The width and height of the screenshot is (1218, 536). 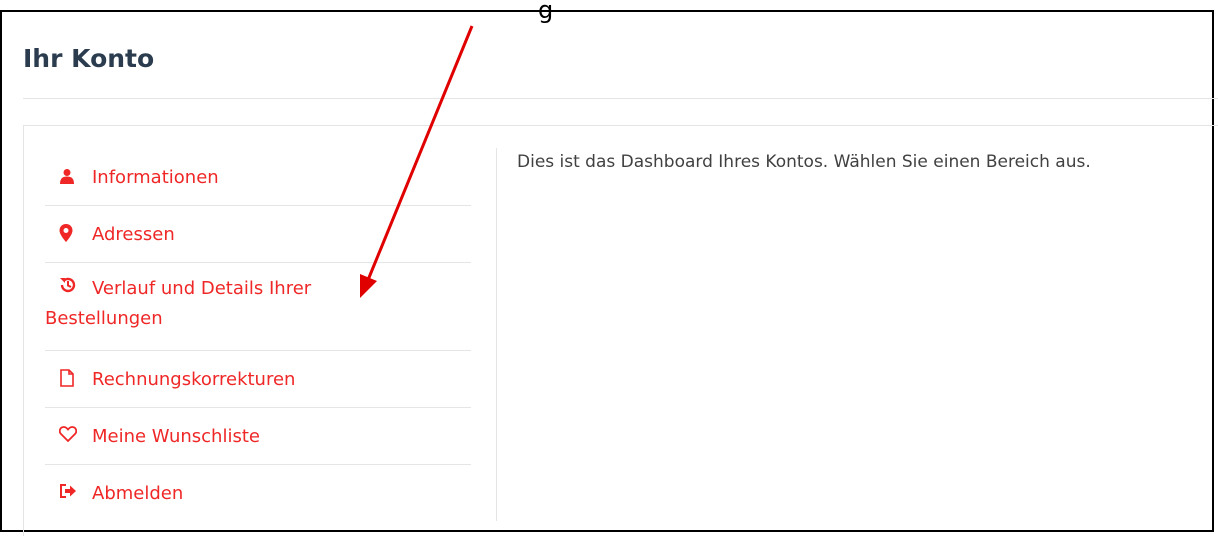 What do you see at coordinates (68, 492) in the screenshot?
I see `sign-out-icon` at bounding box center [68, 492].